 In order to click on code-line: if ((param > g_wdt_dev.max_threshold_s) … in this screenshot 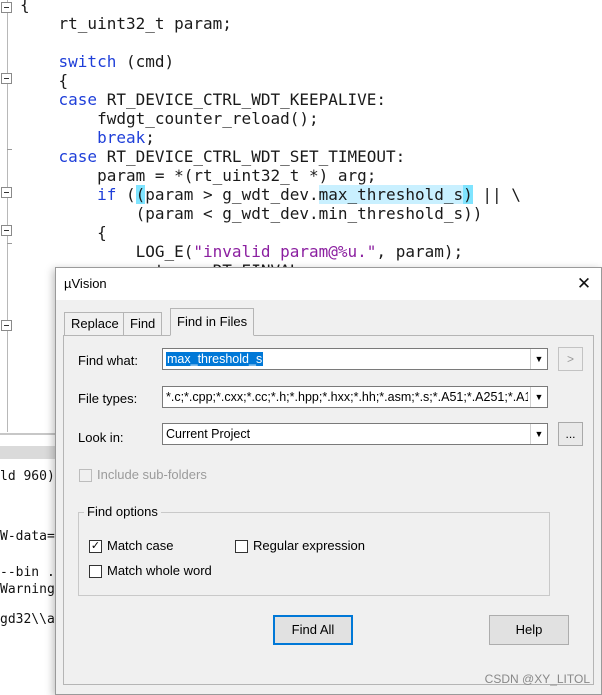, I will do `click(270, 194)`.